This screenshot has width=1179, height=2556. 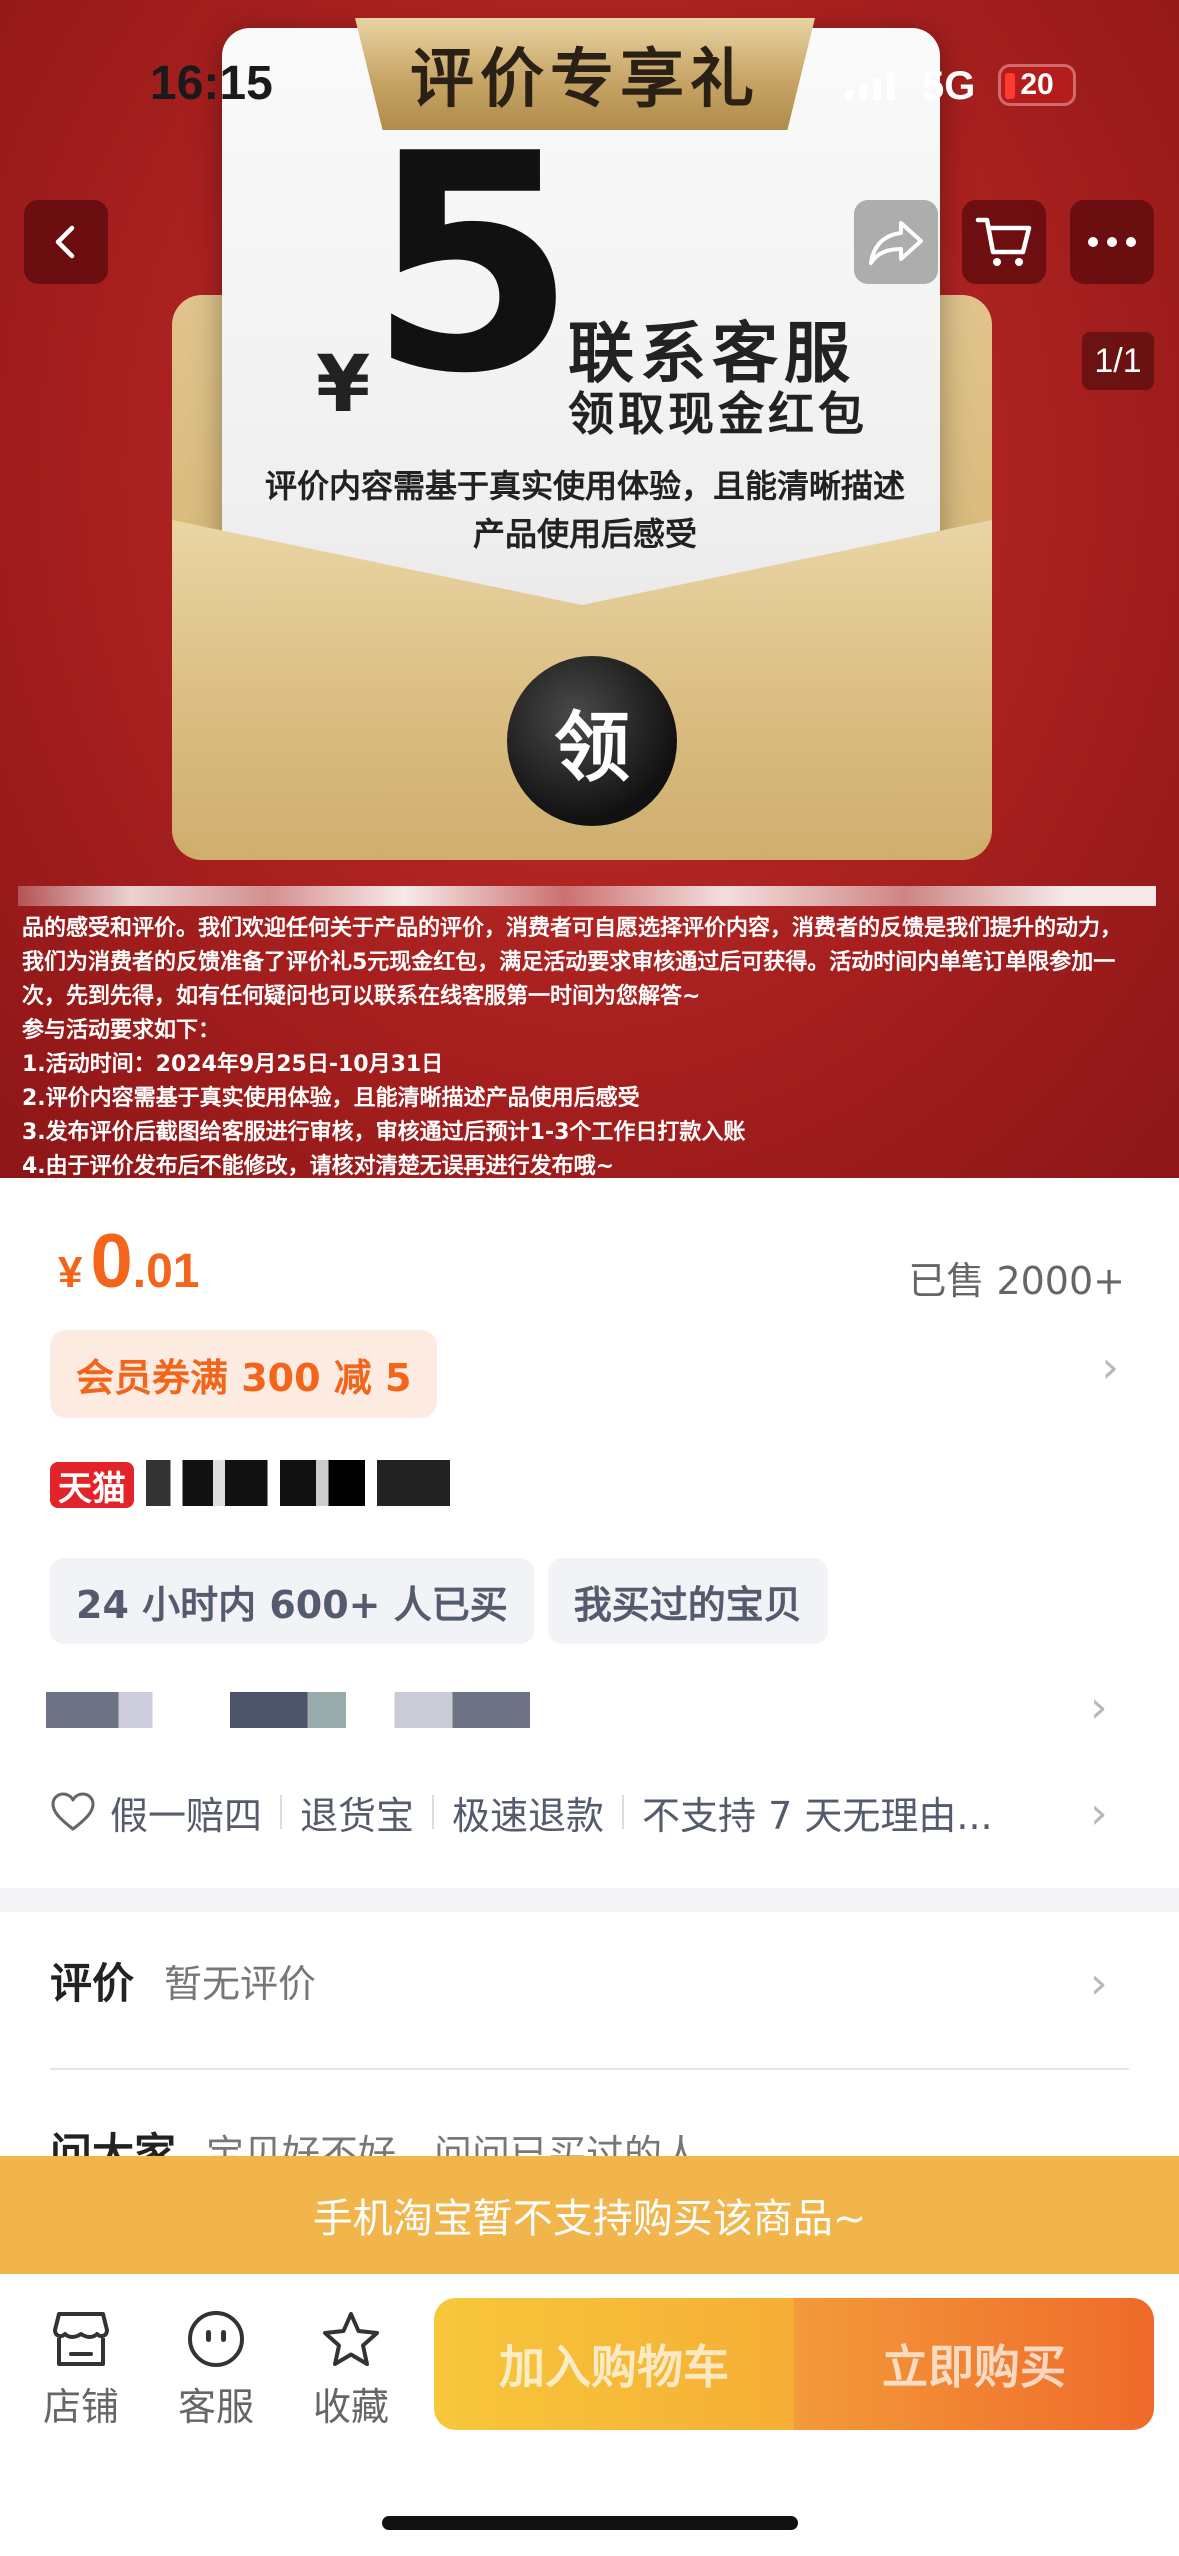 What do you see at coordinates (350, 2407) in the screenshot?
I see `favorite-tab-label: 收藏` at bounding box center [350, 2407].